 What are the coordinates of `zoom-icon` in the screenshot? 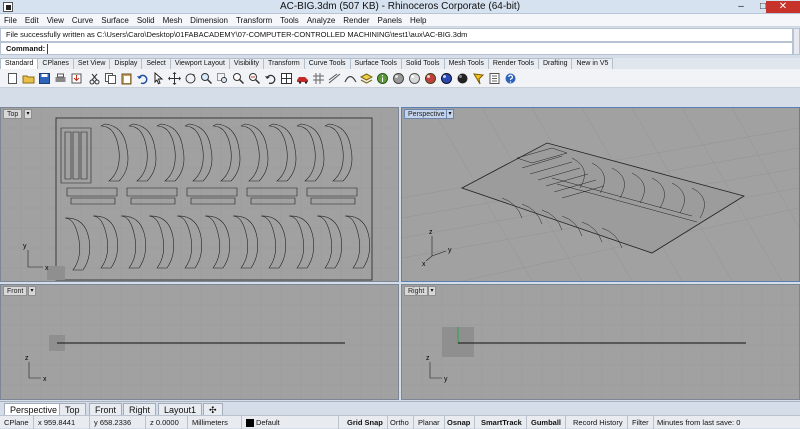 It's located at (206, 78).